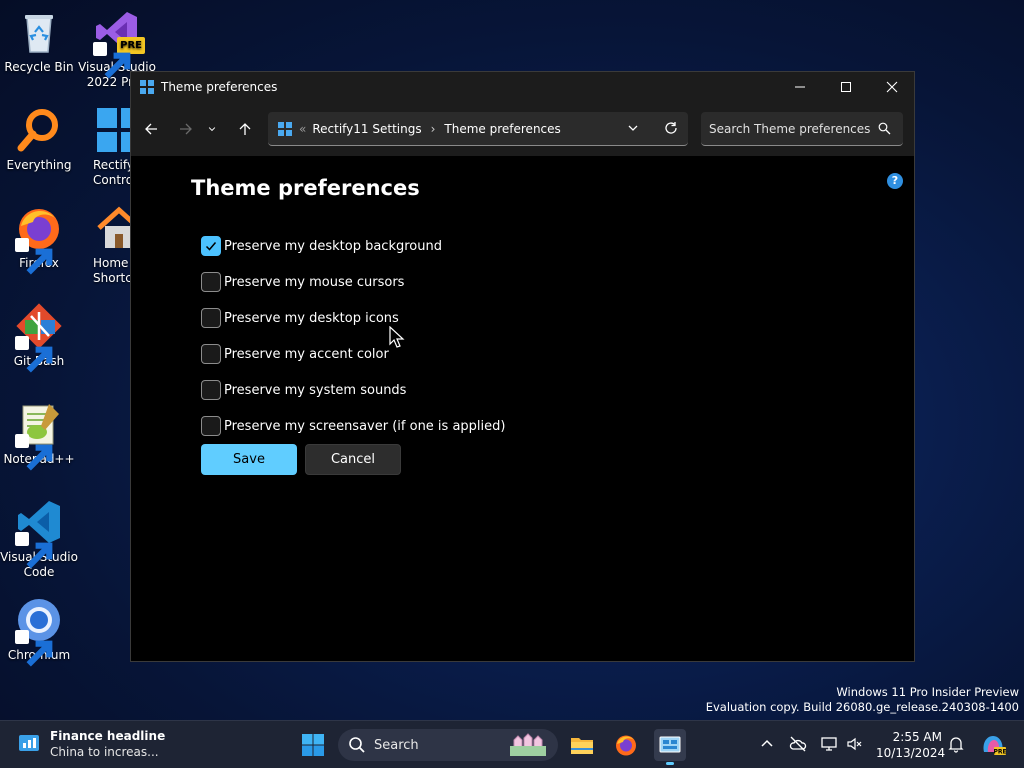  I want to click on search-input, so click(786, 128).